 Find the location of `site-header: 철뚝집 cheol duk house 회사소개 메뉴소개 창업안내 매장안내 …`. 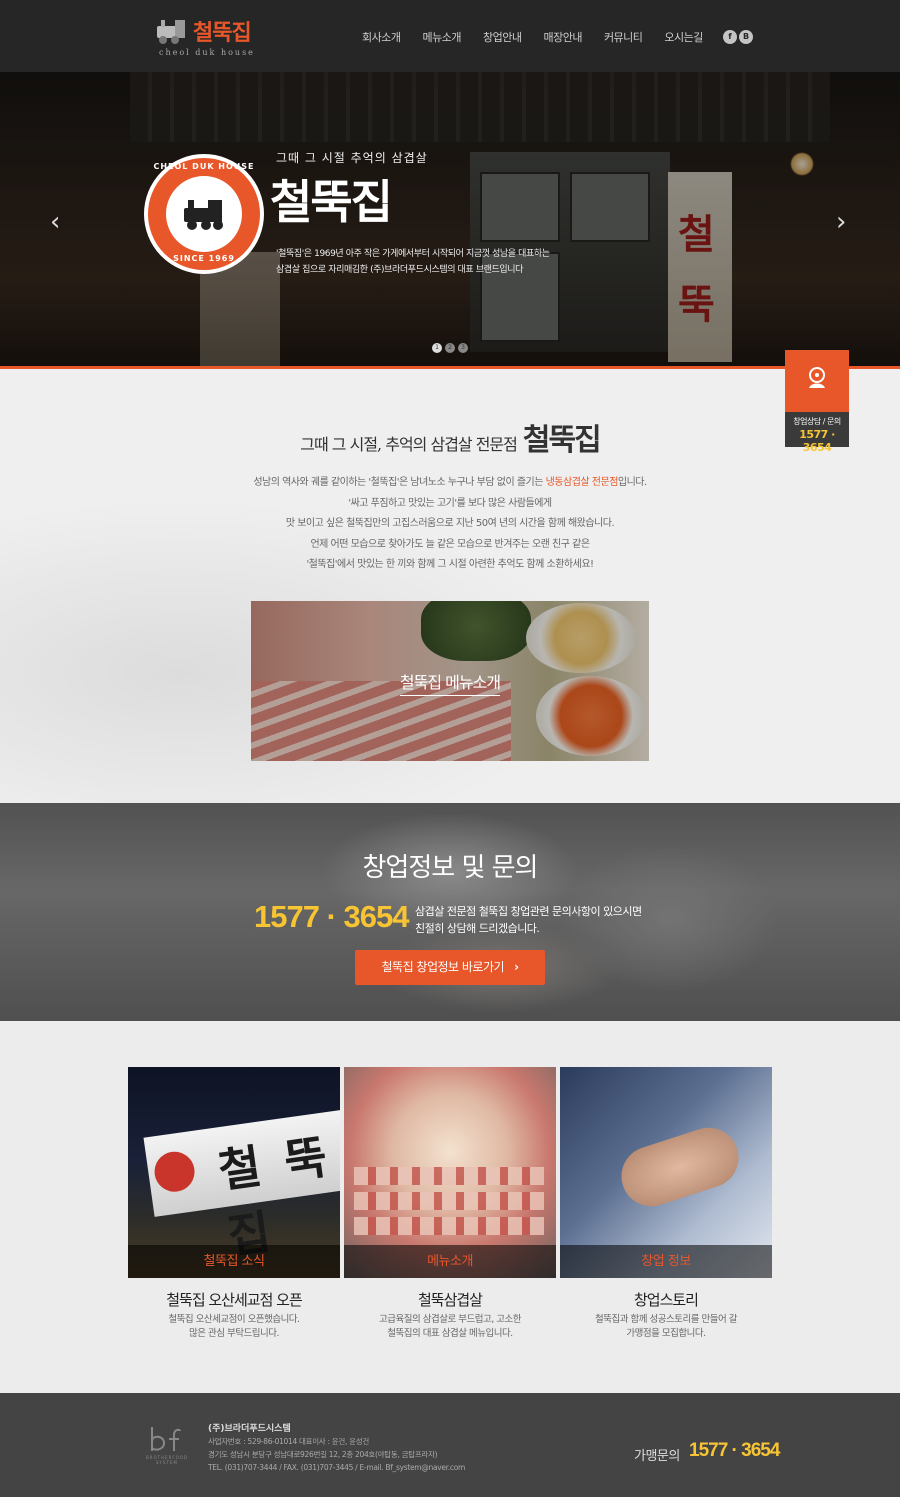

site-header: 철뚝집 cheol duk house 회사소개 메뉴소개 창업안내 매장안내 … is located at coordinates (450, 36).